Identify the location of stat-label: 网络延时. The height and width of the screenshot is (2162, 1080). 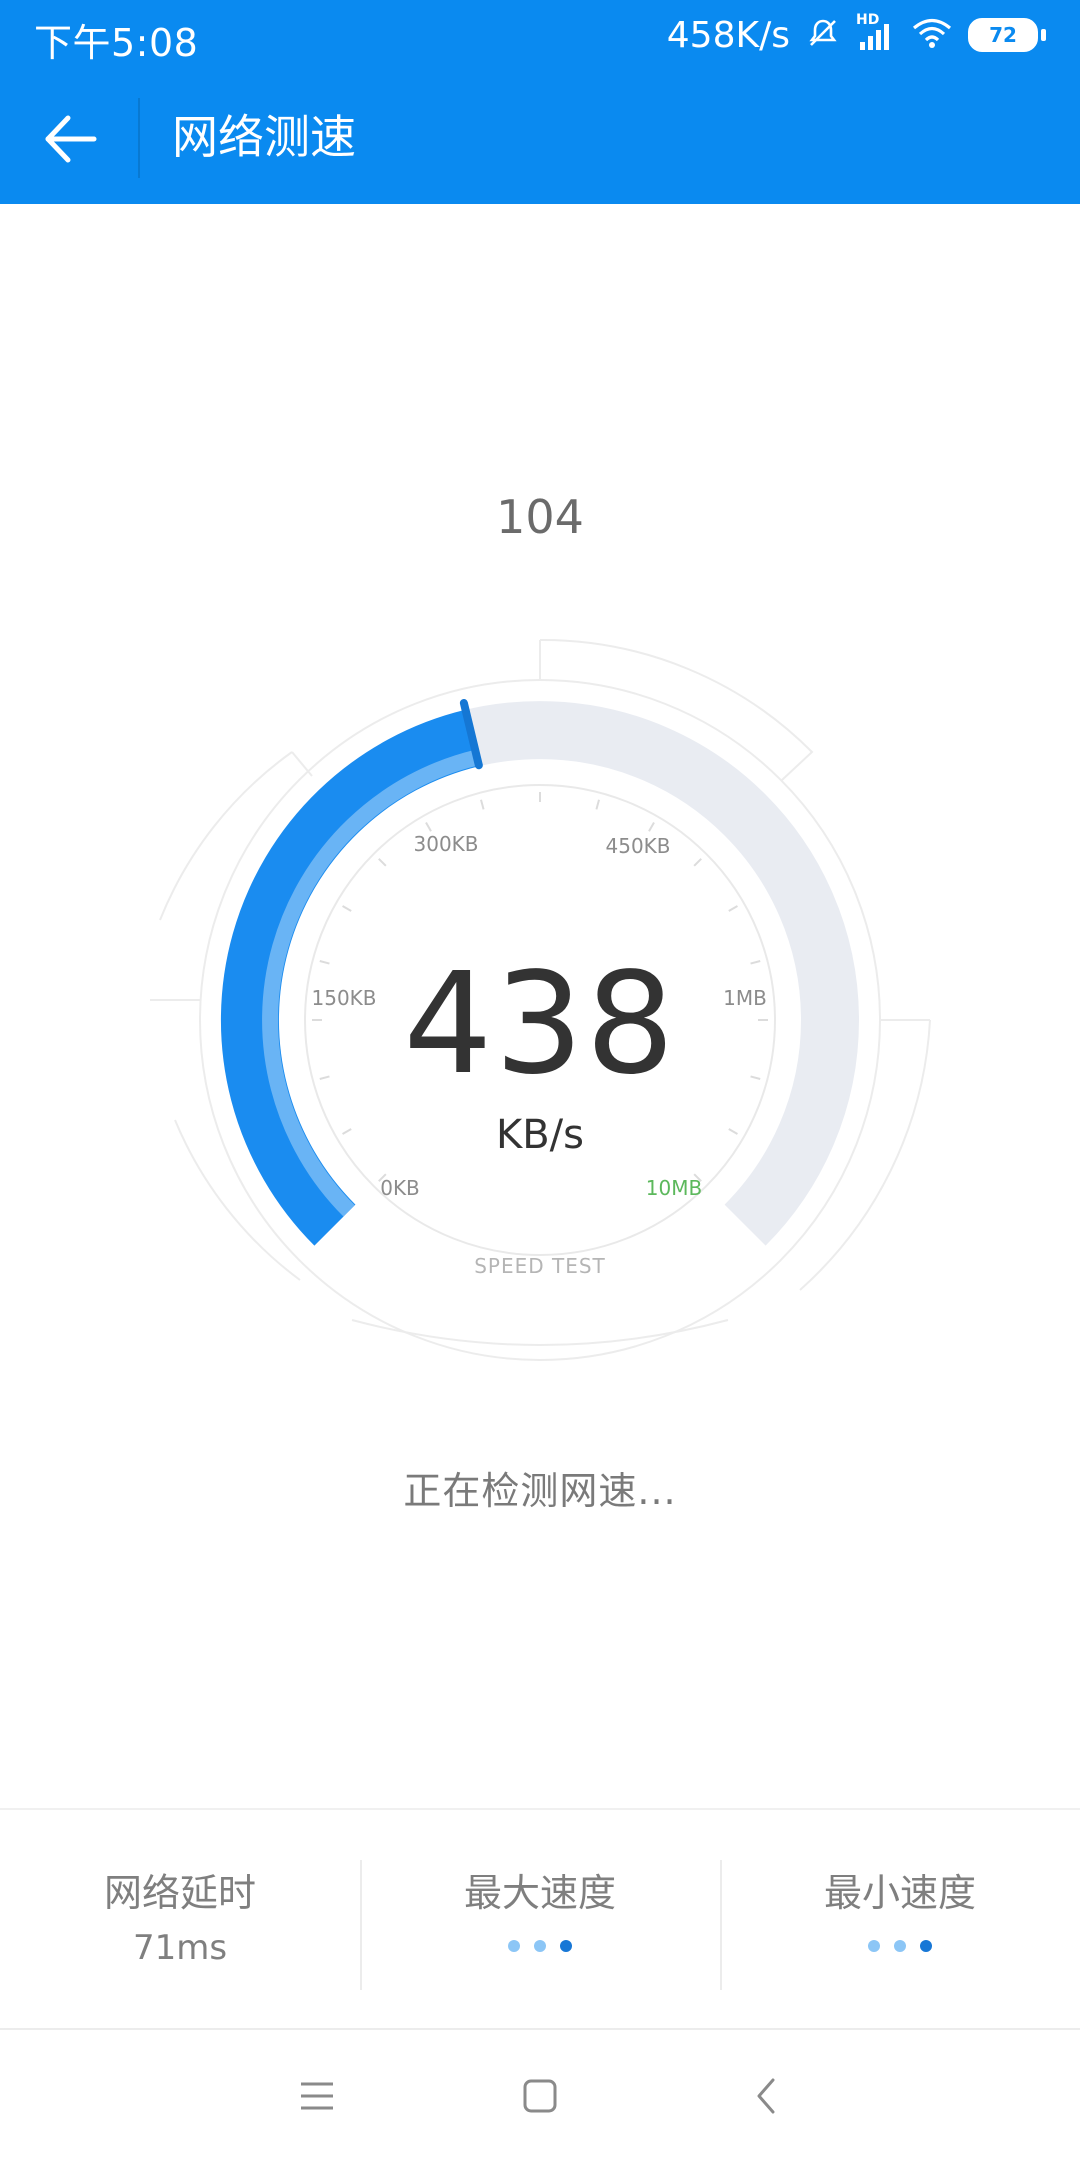
(179, 1893).